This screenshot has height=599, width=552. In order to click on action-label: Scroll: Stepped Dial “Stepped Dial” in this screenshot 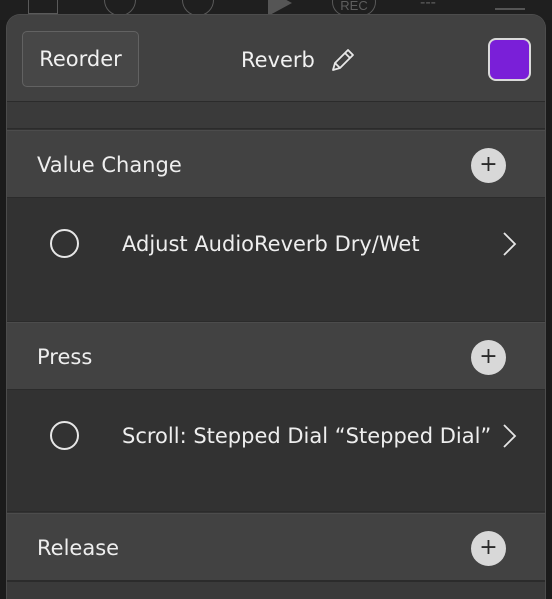, I will do `click(307, 436)`.